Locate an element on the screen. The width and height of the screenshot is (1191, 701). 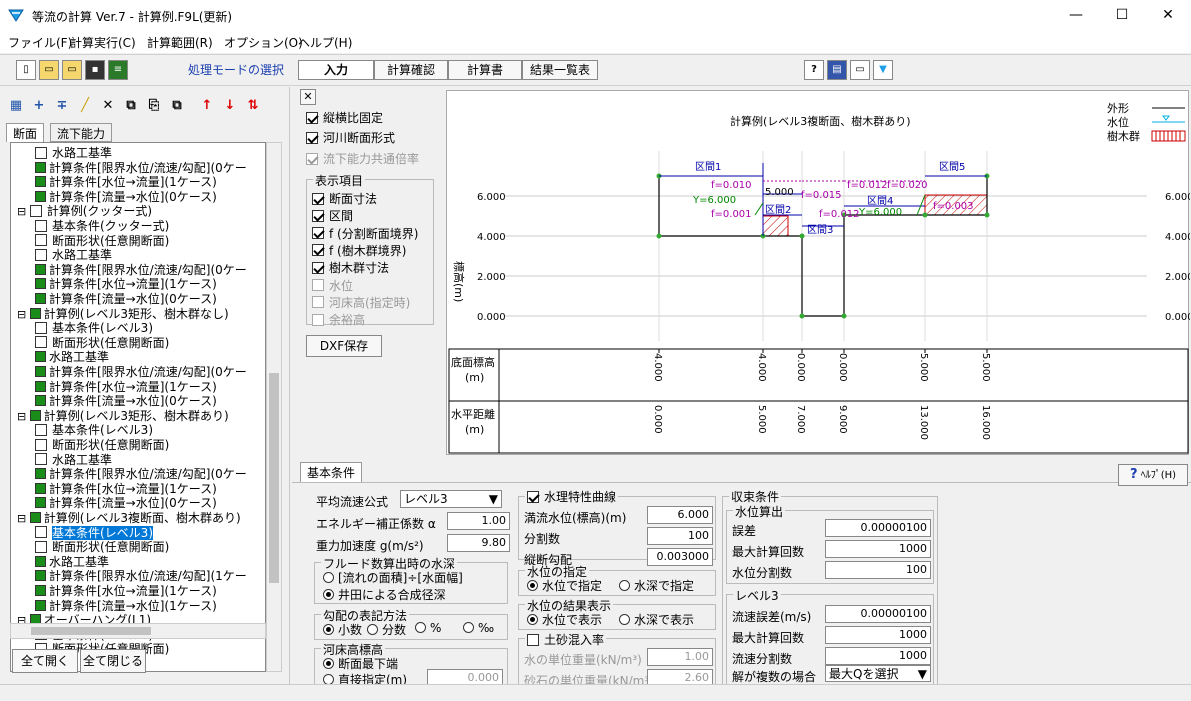
display-item-checkbox: 断面寸法 is located at coordinates (344, 198).